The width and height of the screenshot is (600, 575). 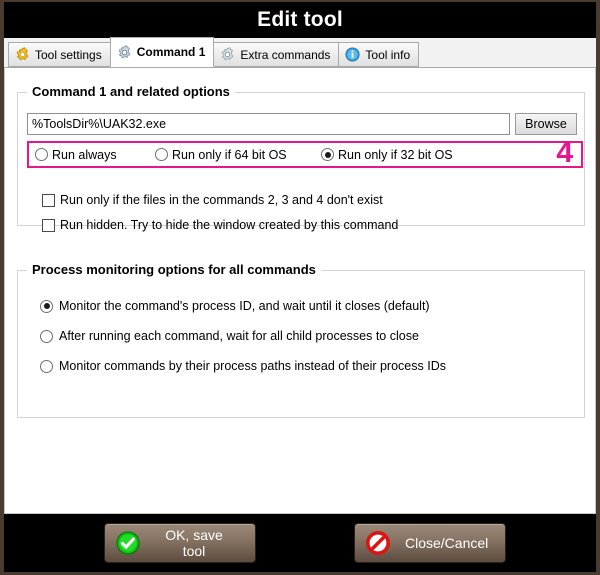 What do you see at coordinates (564, 152) in the screenshot?
I see `annotation-number-4: 4` at bounding box center [564, 152].